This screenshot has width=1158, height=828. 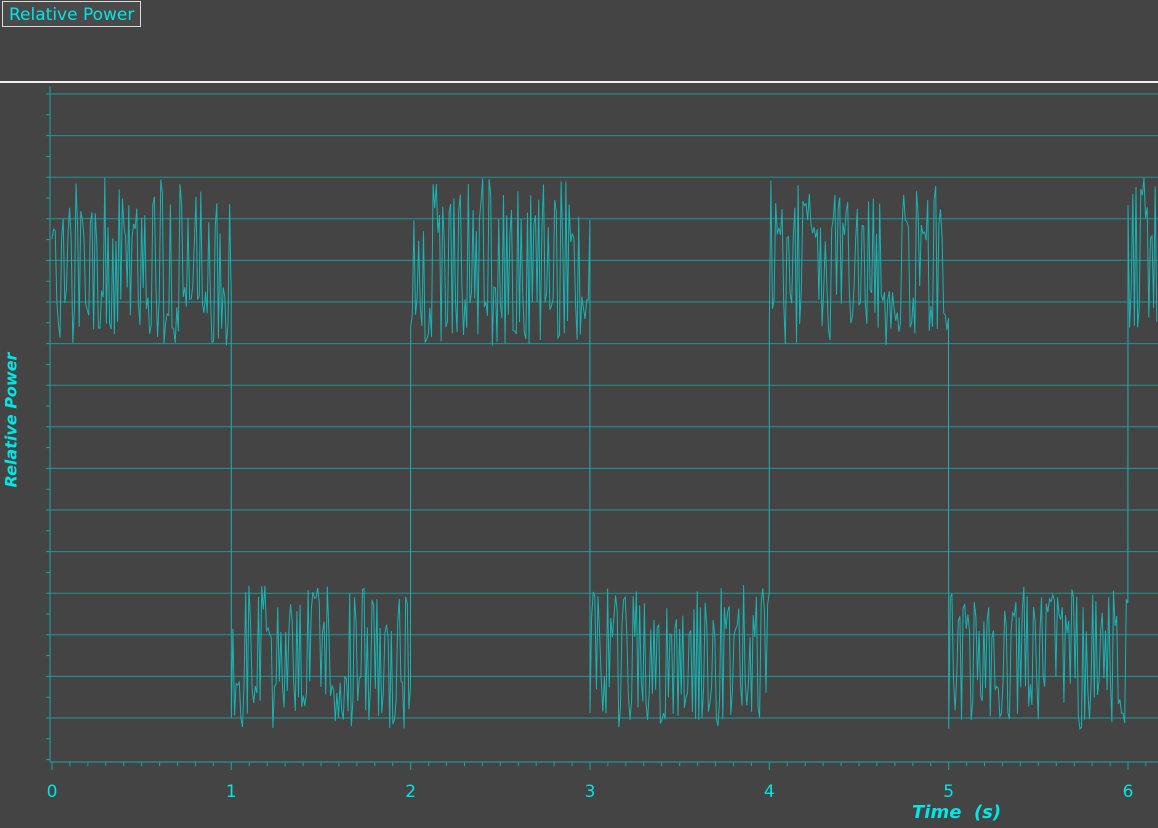 I want to click on x-tick-label-3: 3, so click(x=590, y=792).